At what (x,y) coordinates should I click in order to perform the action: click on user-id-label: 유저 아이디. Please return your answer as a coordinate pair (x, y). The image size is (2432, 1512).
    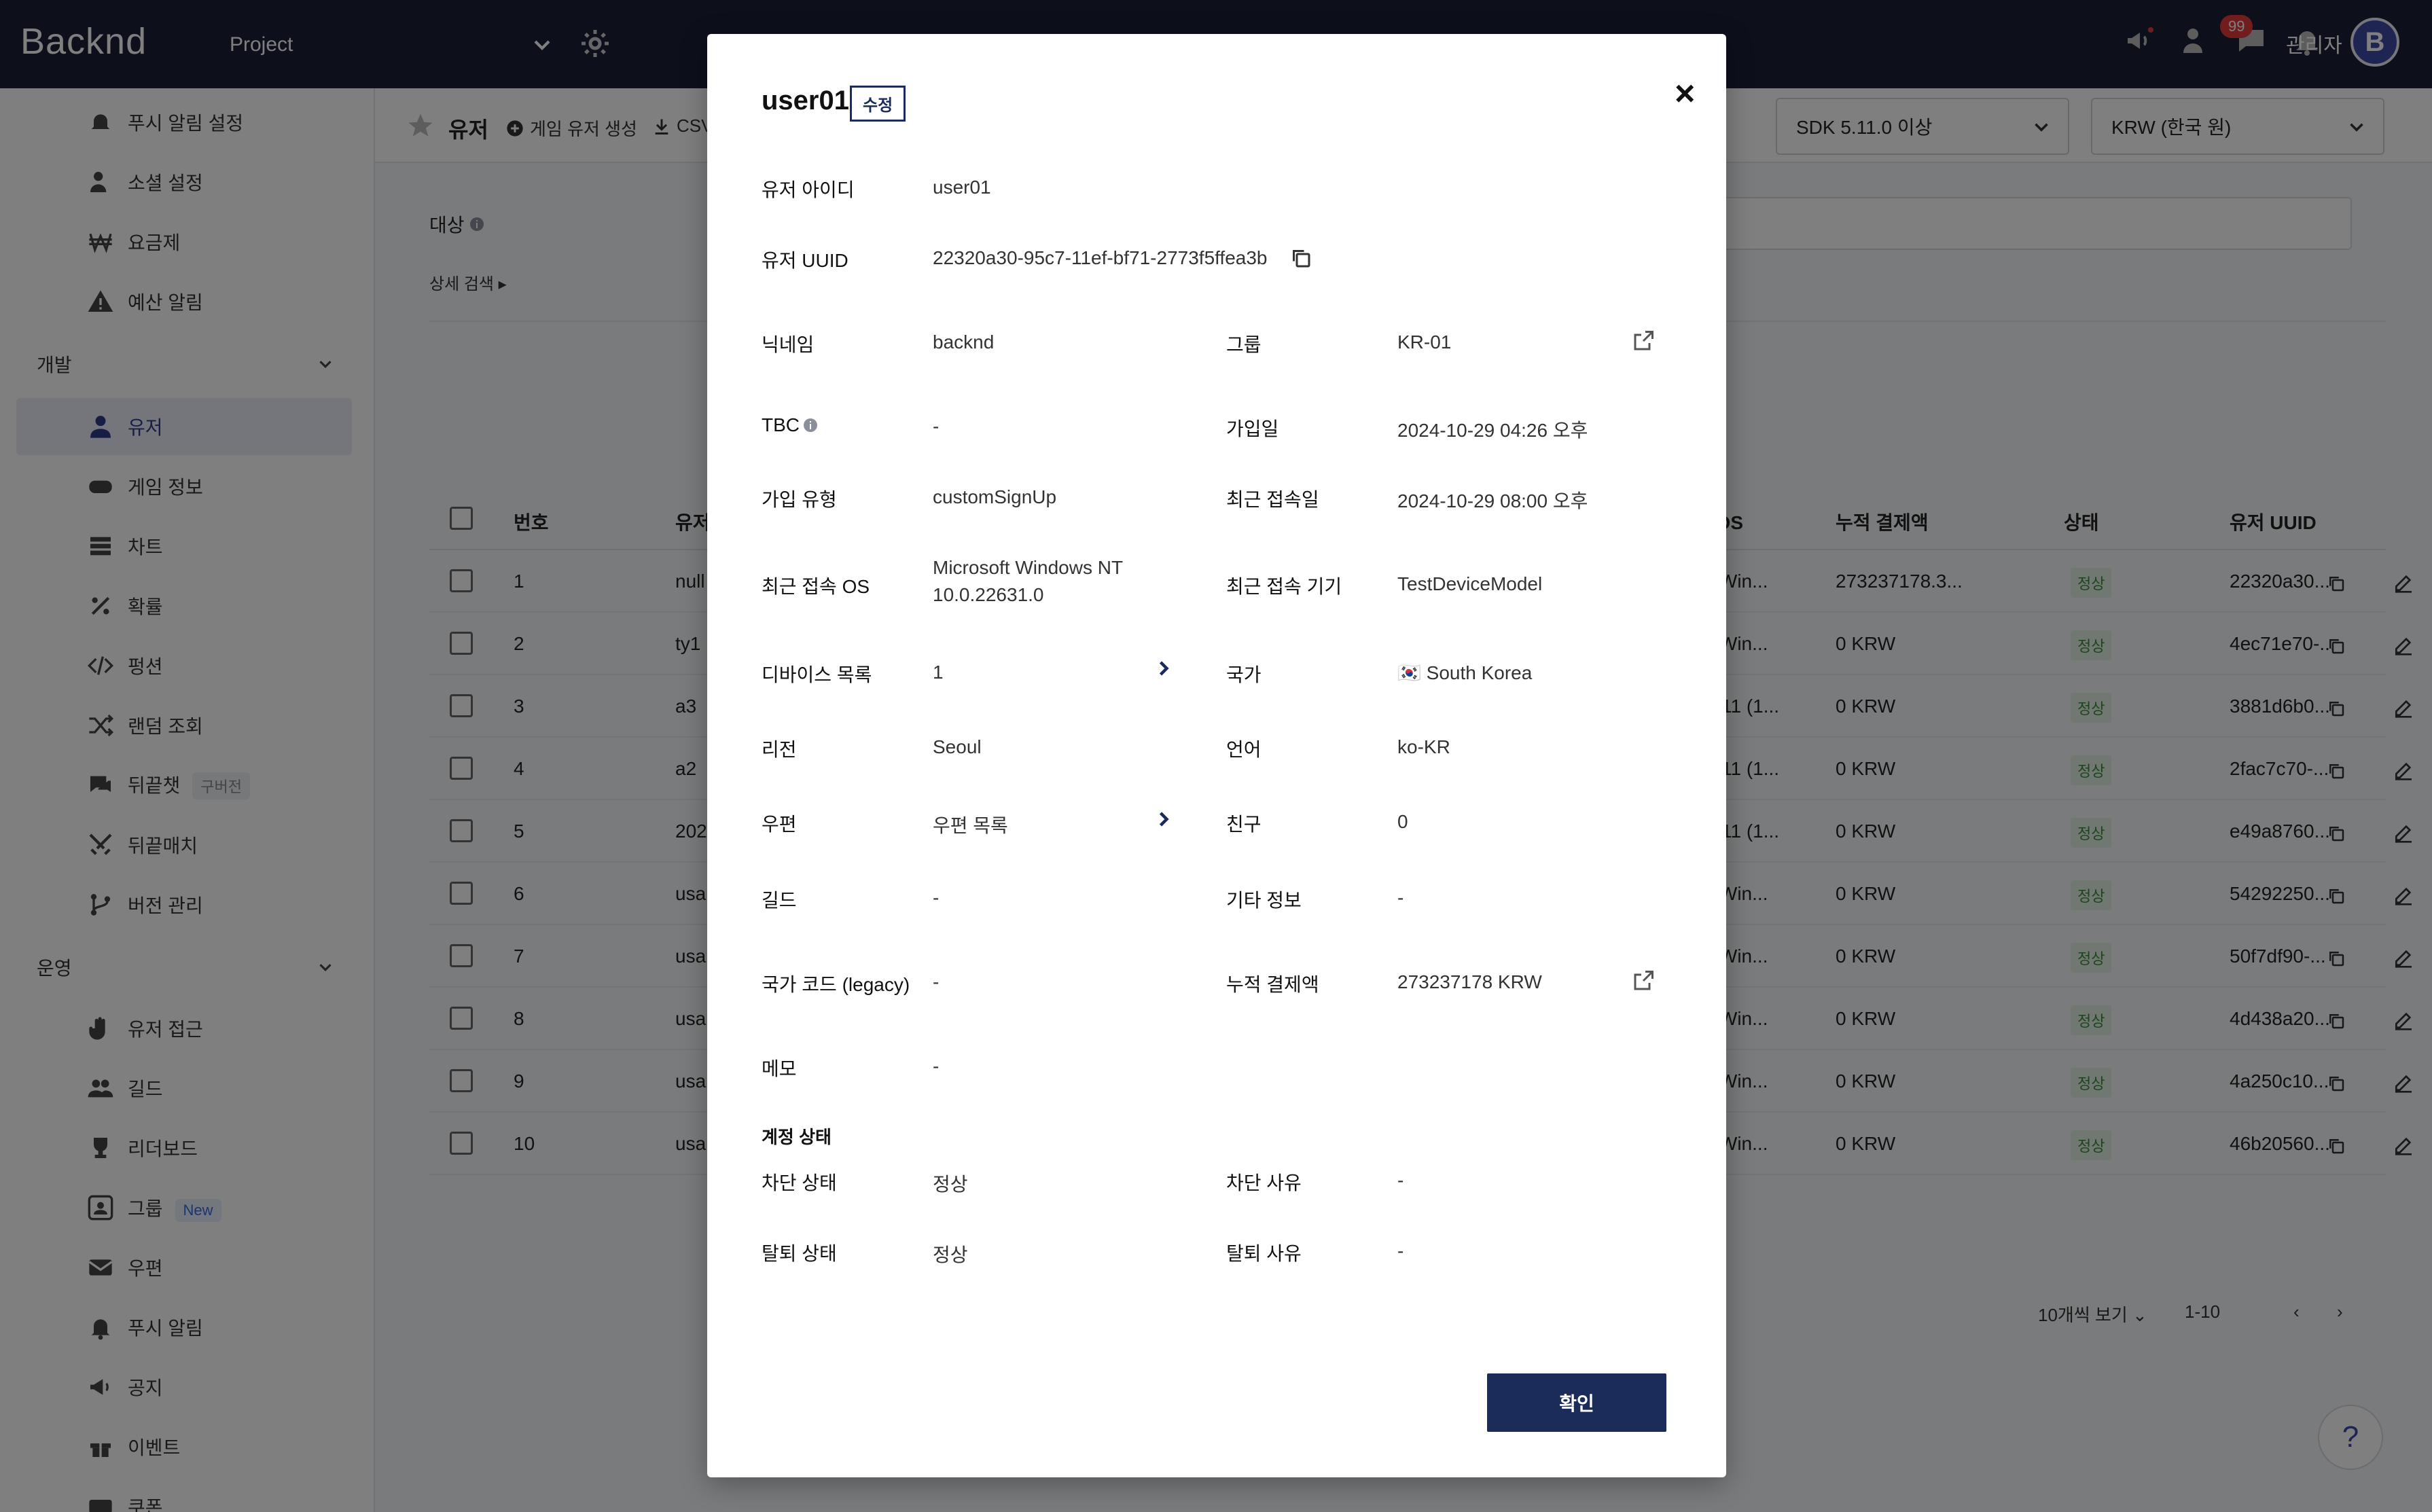
    Looking at the image, I should click on (809, 189).